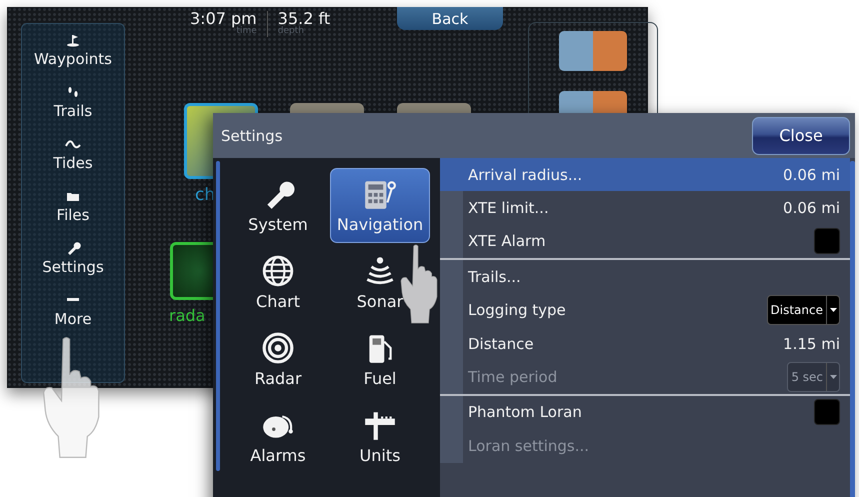 This screenshot has width=859, height=497. Describe the element at coordinates (513, 377) in the screenshot. I see `setting-label: Time period` at that location.